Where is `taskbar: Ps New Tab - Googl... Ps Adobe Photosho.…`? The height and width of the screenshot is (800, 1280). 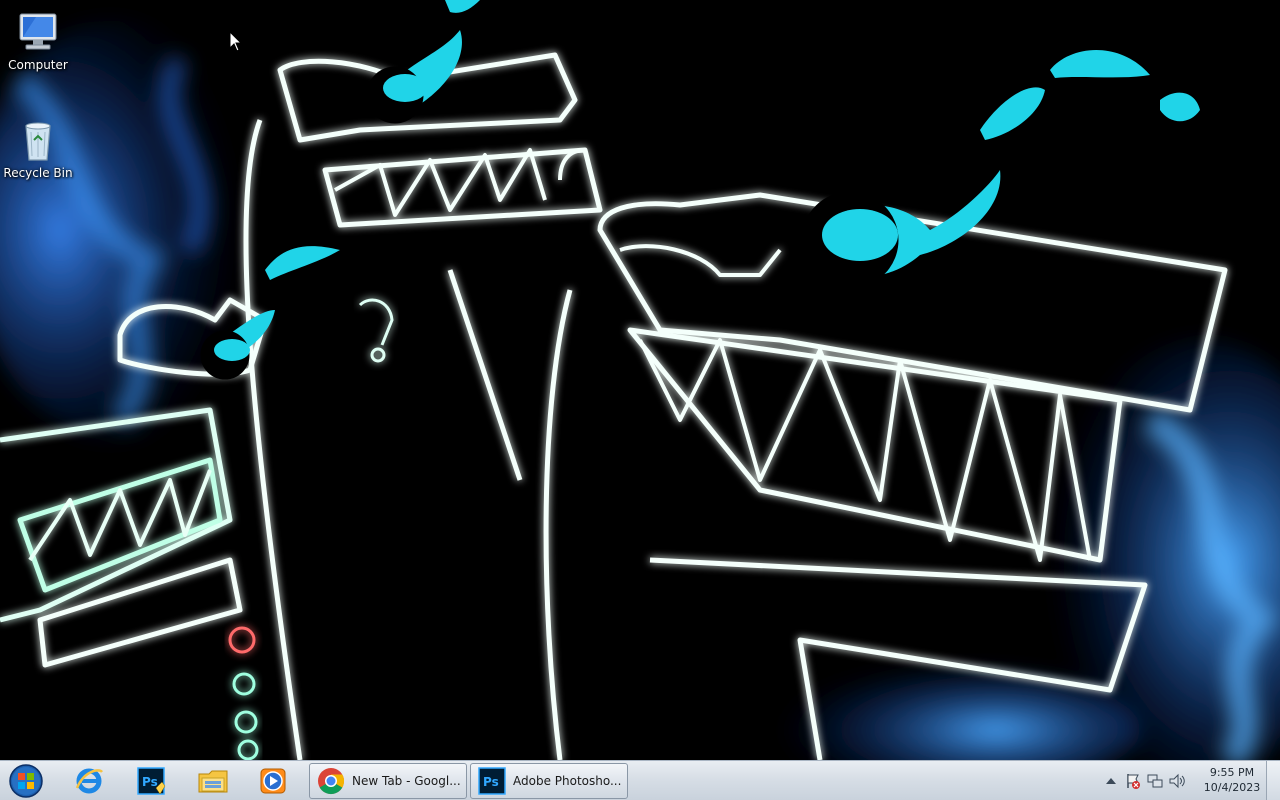 taskbar: Ps New Tab - Googl... Ps Adobe Photosho.… is located at coordinates (640, 780).